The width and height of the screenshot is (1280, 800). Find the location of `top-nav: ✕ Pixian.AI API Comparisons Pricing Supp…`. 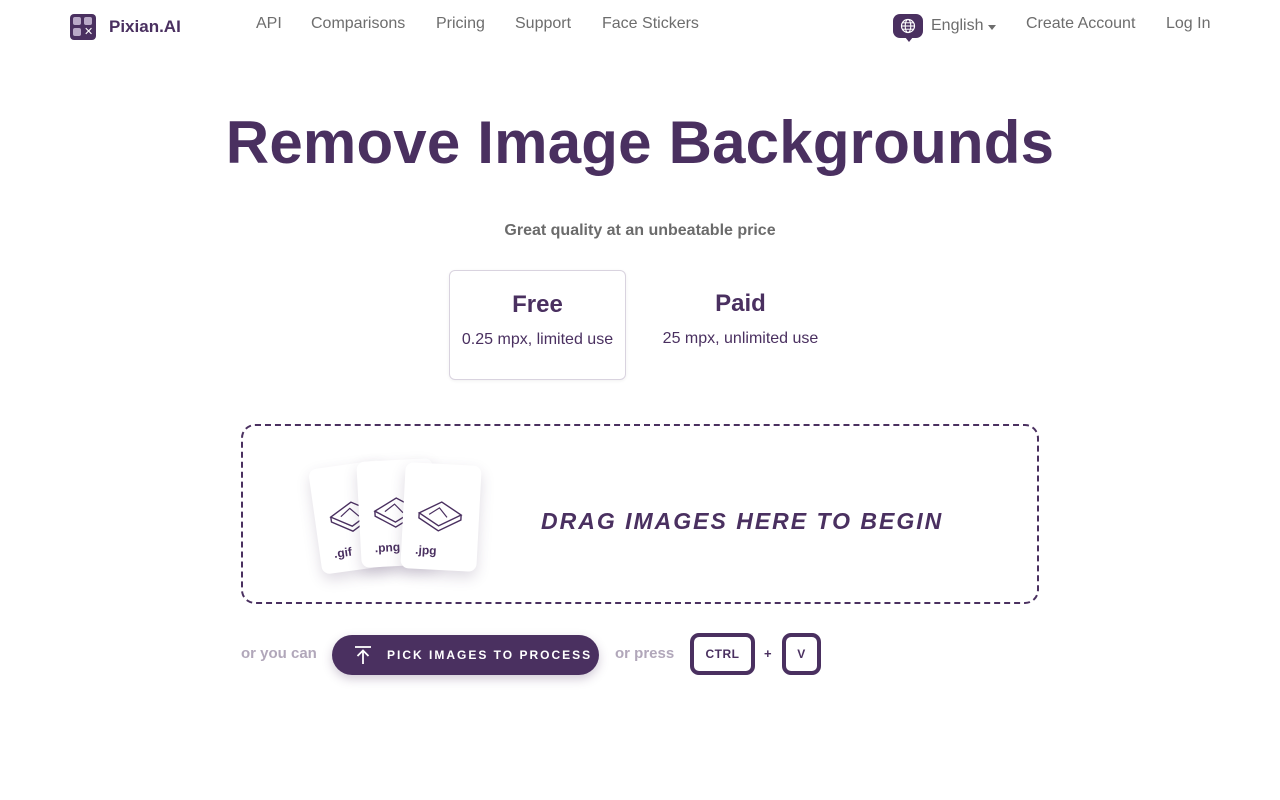

top-nav: ✕ Pixian.AI API Comparisons Pricing Supp… is located at coordinates (640, 26).